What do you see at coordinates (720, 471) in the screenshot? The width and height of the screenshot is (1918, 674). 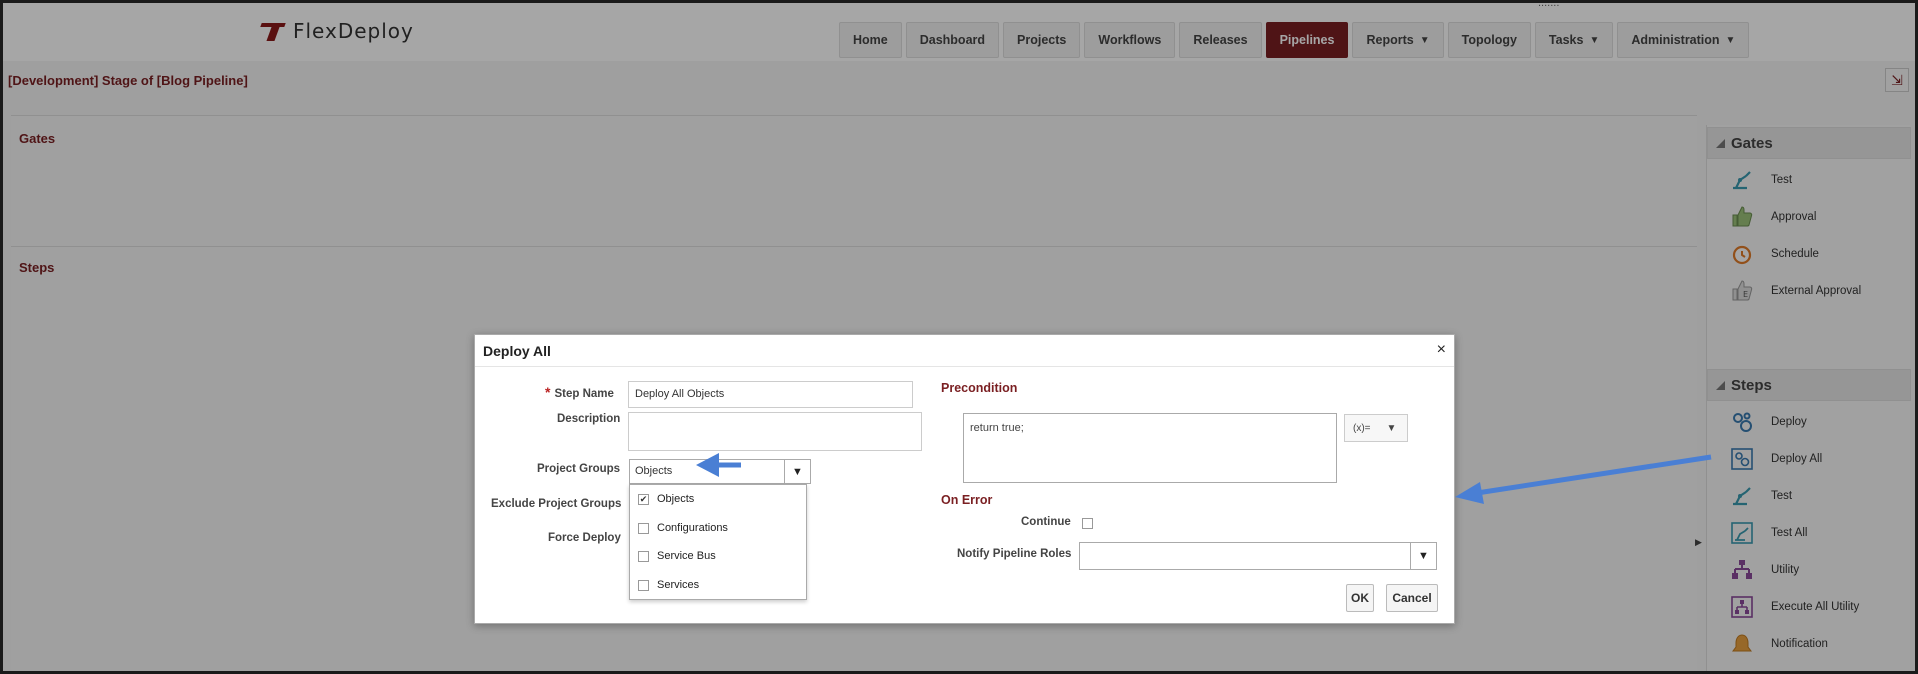 I see `project-groups-select: Objects ▼` at bounding box center [720, 471].